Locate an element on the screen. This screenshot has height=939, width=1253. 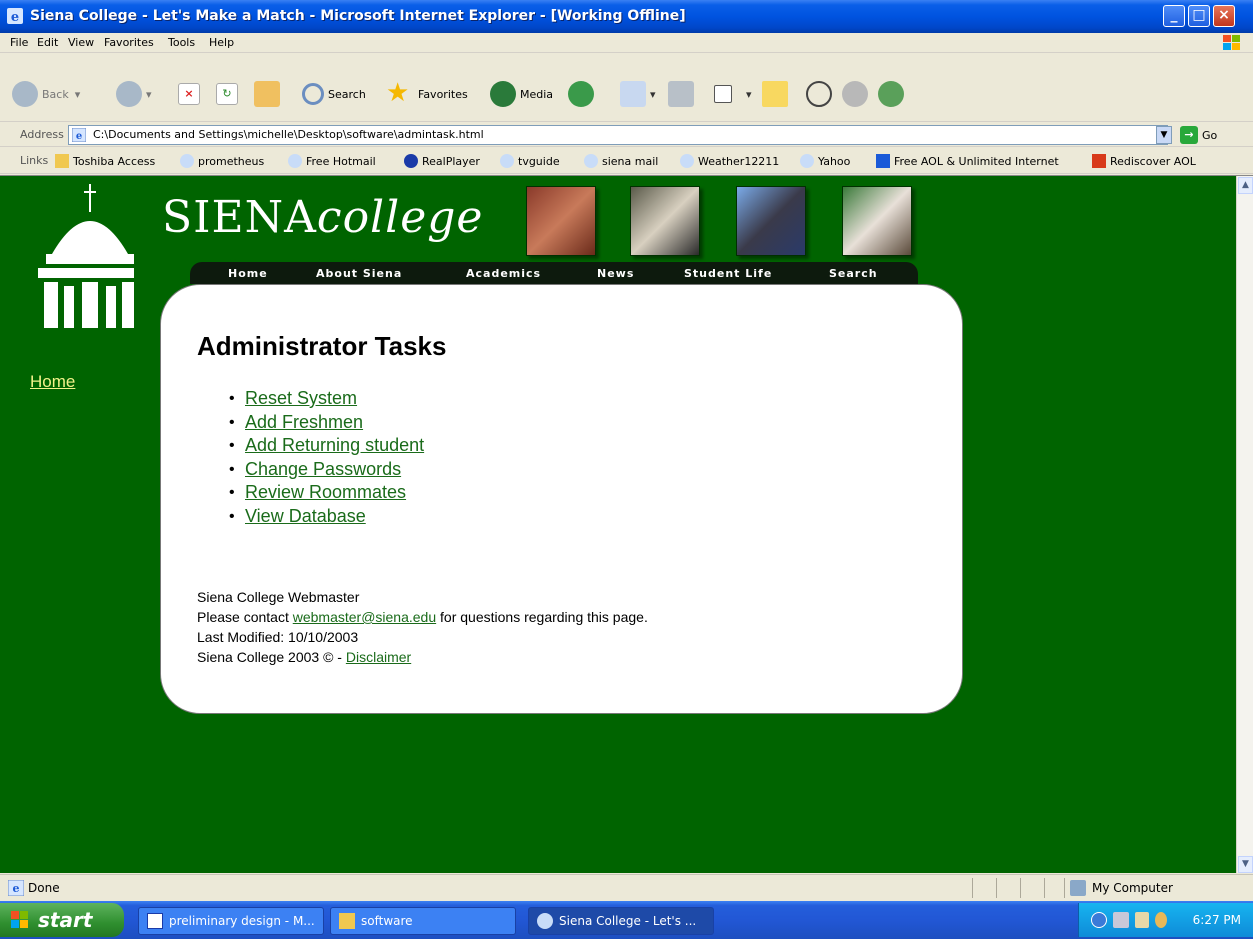
nav-student-life: Student Life is located at coordinates (728, 273).